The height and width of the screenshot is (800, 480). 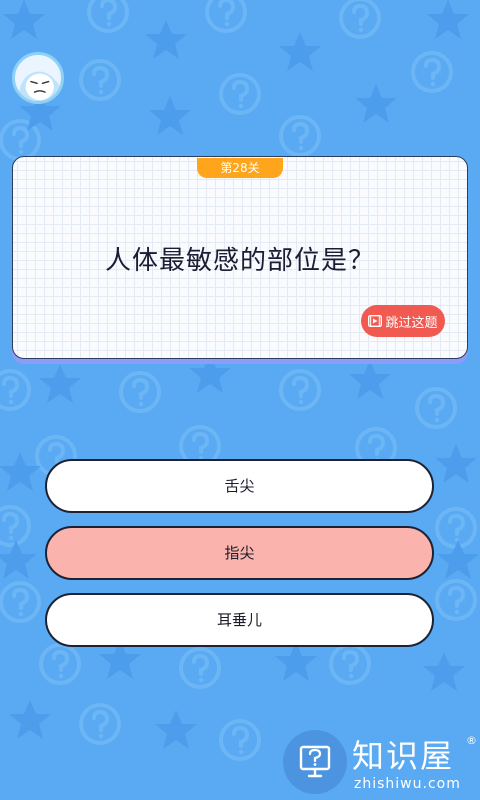 I want to click on watermark-title: 知识屋, so click(x=403, y=756).